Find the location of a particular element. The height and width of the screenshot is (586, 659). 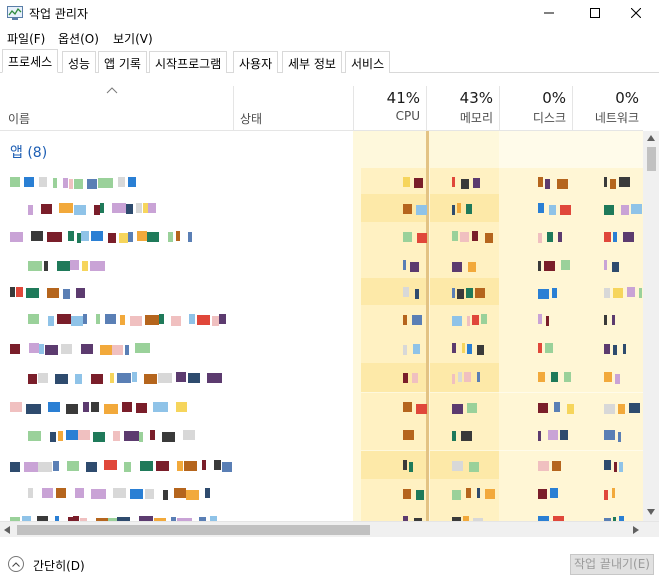

horizontal-scrollbar is located at coordinates (329, 529).